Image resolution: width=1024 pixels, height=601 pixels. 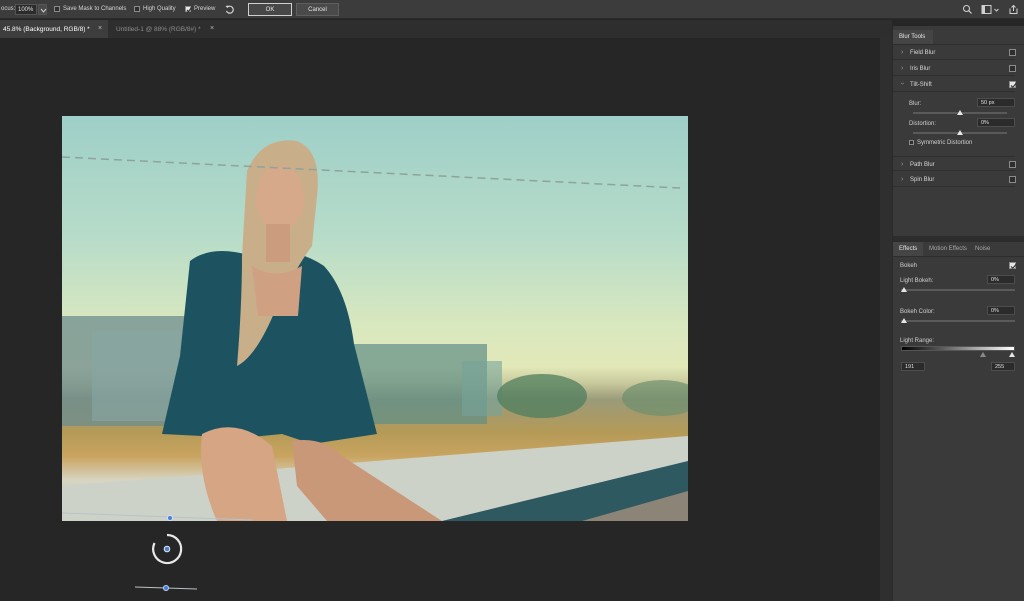 What do you see at coordinates (911, 142) in the screenshot?
I see `symmetric-distortion-checkbox` at bounding box center [911, 142].